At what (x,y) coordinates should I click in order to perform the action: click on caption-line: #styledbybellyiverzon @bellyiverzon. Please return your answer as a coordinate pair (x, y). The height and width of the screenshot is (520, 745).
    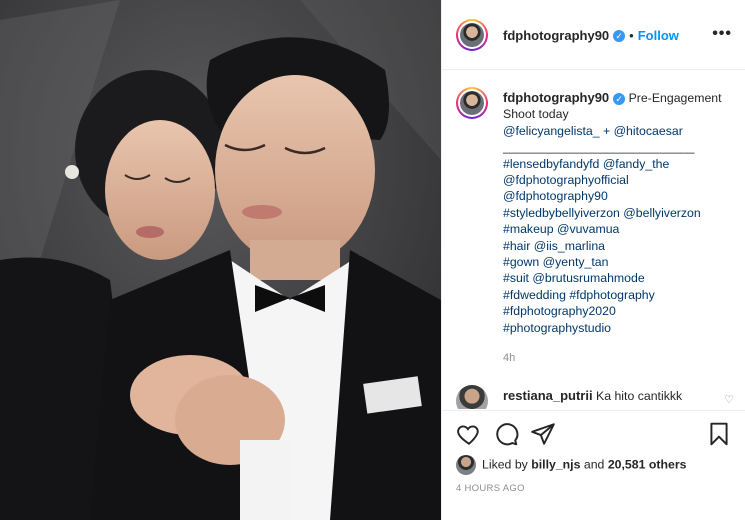
    Looking at the image, I should click on (618, 213).